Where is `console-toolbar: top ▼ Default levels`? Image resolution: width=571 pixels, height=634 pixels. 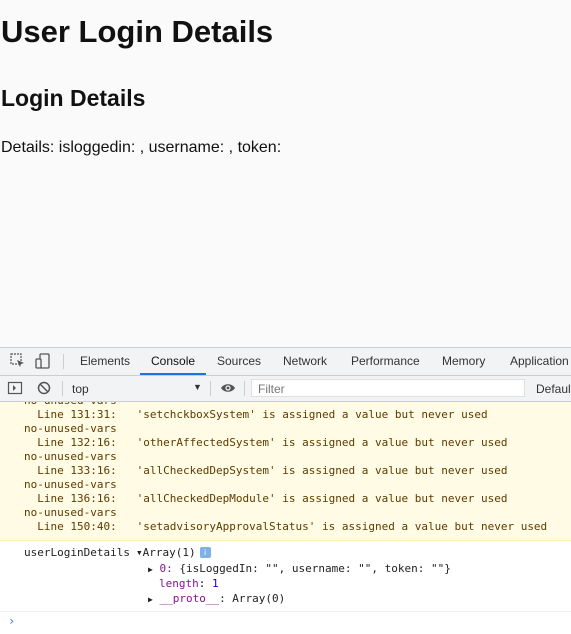
console-toolbar: top ▼ Default levels is located at coordinates (285, 389).